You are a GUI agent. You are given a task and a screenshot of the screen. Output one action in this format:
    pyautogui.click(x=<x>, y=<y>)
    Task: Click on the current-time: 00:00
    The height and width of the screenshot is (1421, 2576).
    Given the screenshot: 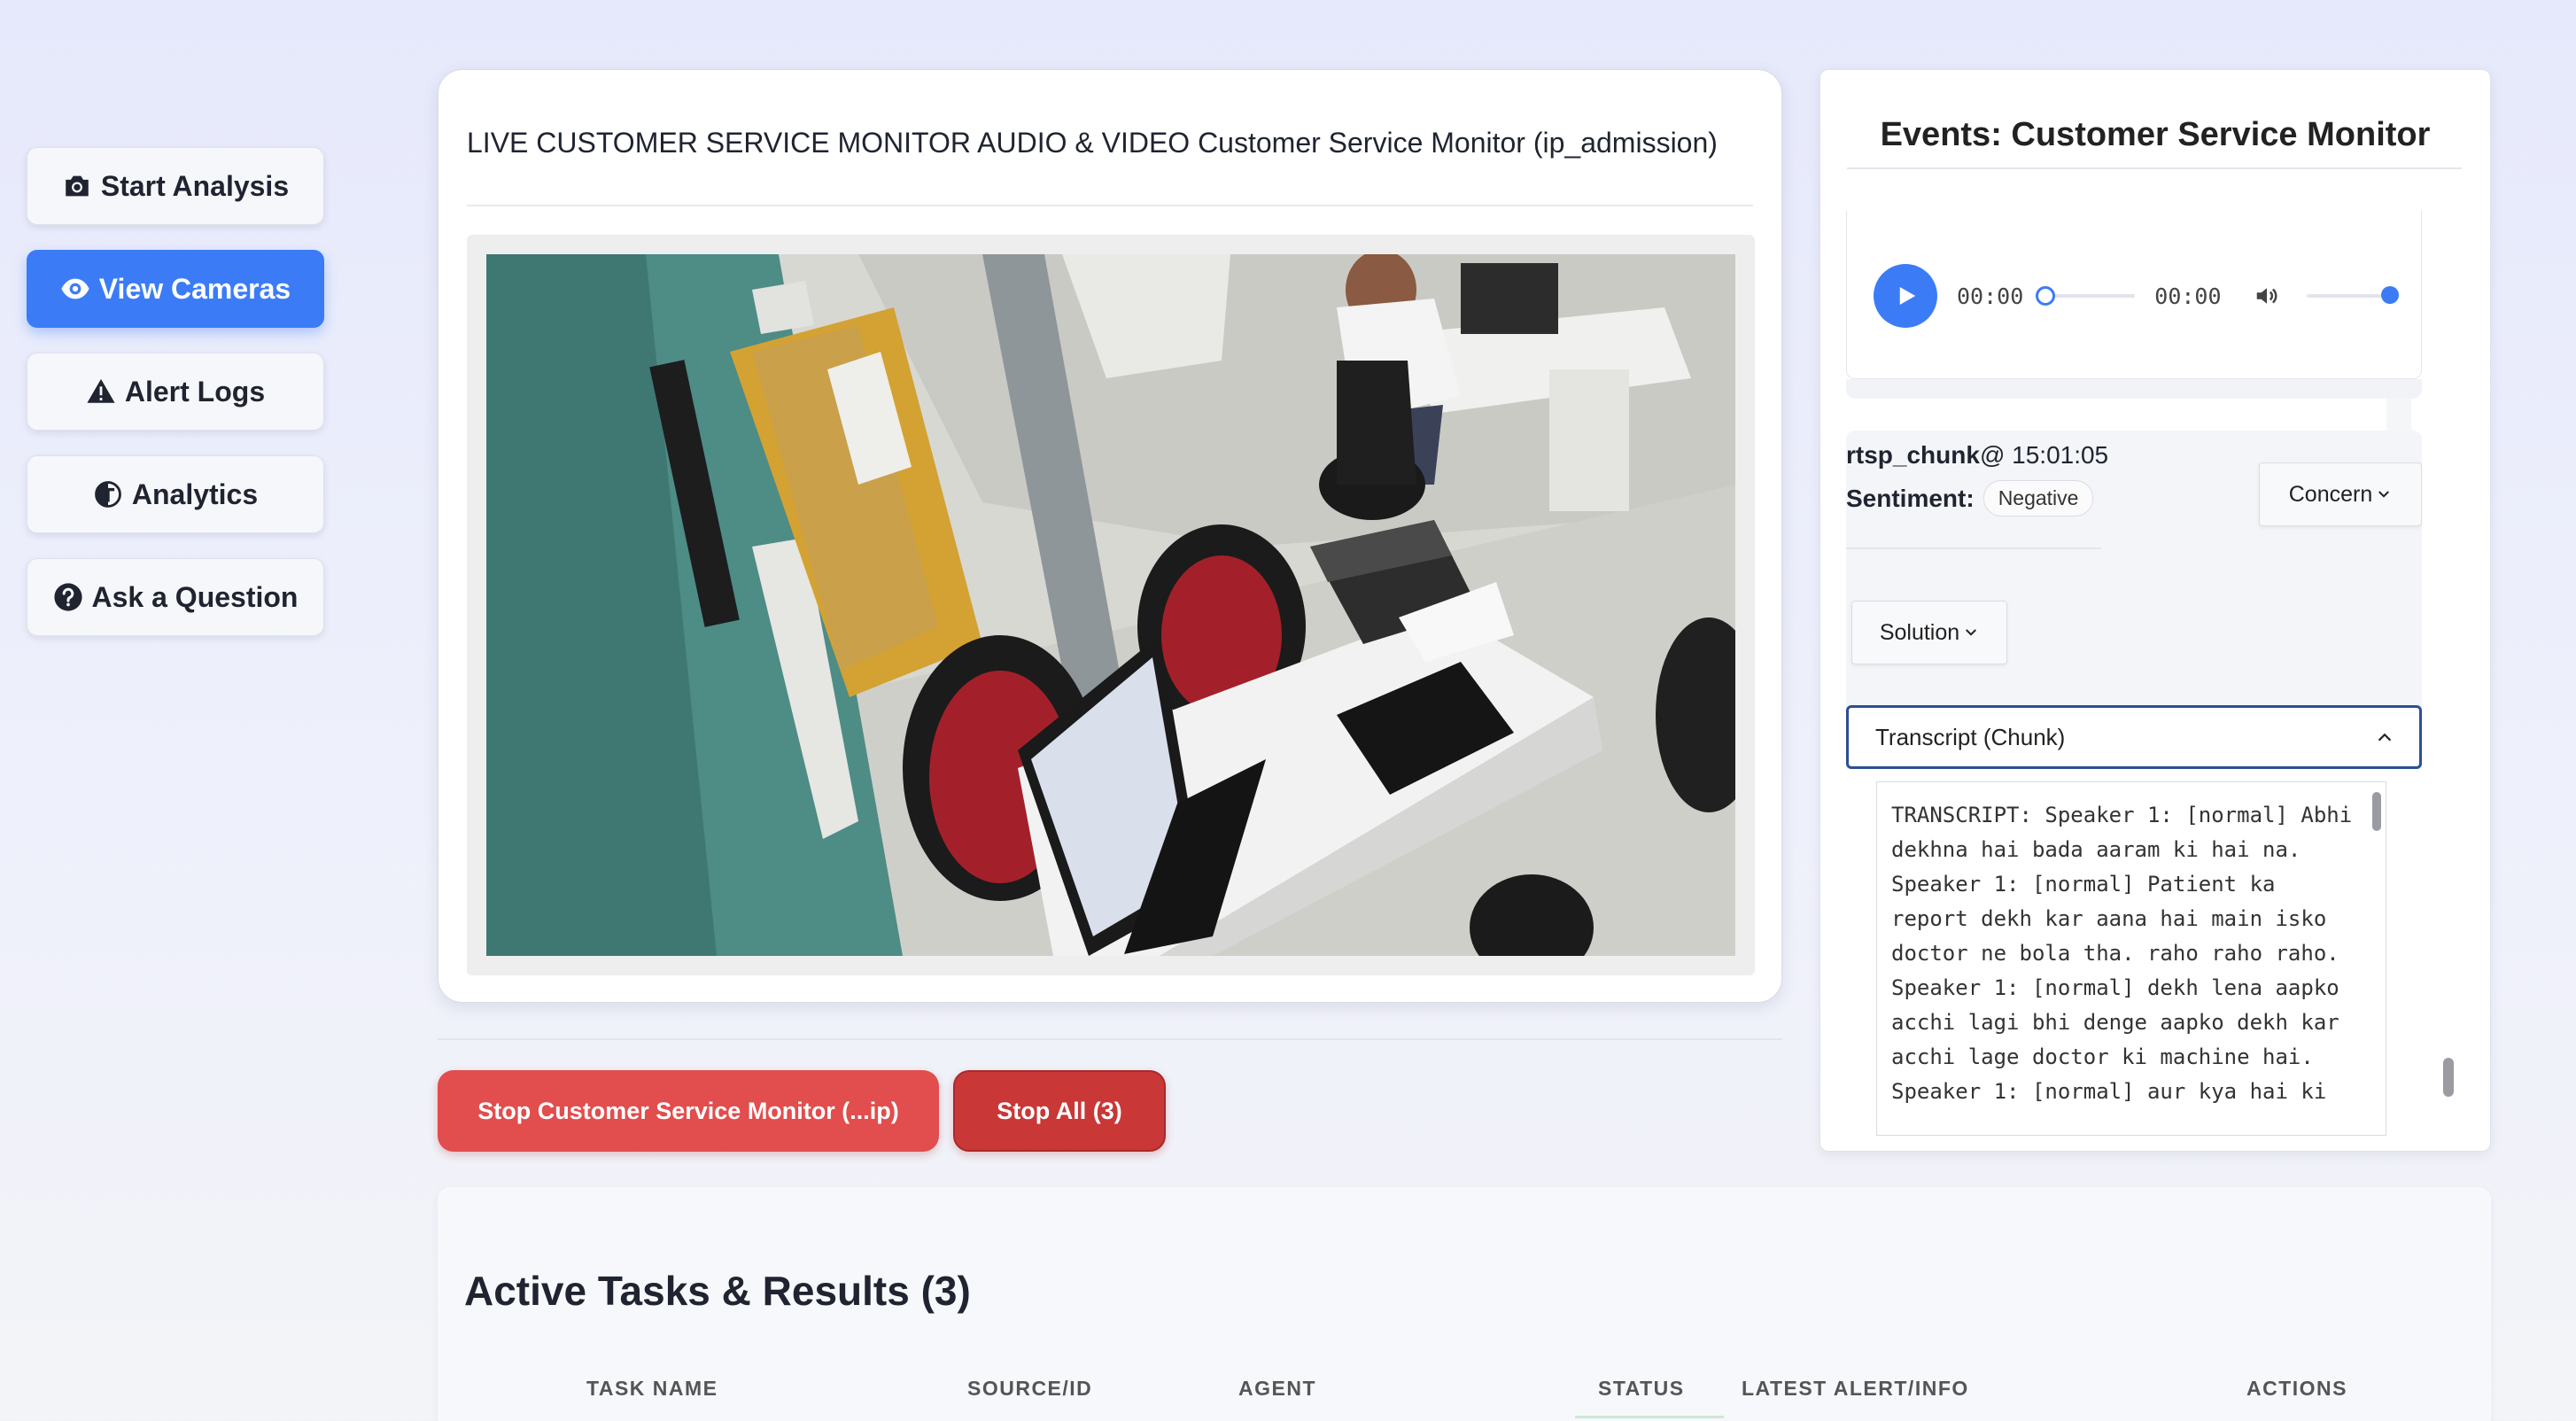 What is the action you would take?
    pyautogui.click(x=1990, y=296)
    